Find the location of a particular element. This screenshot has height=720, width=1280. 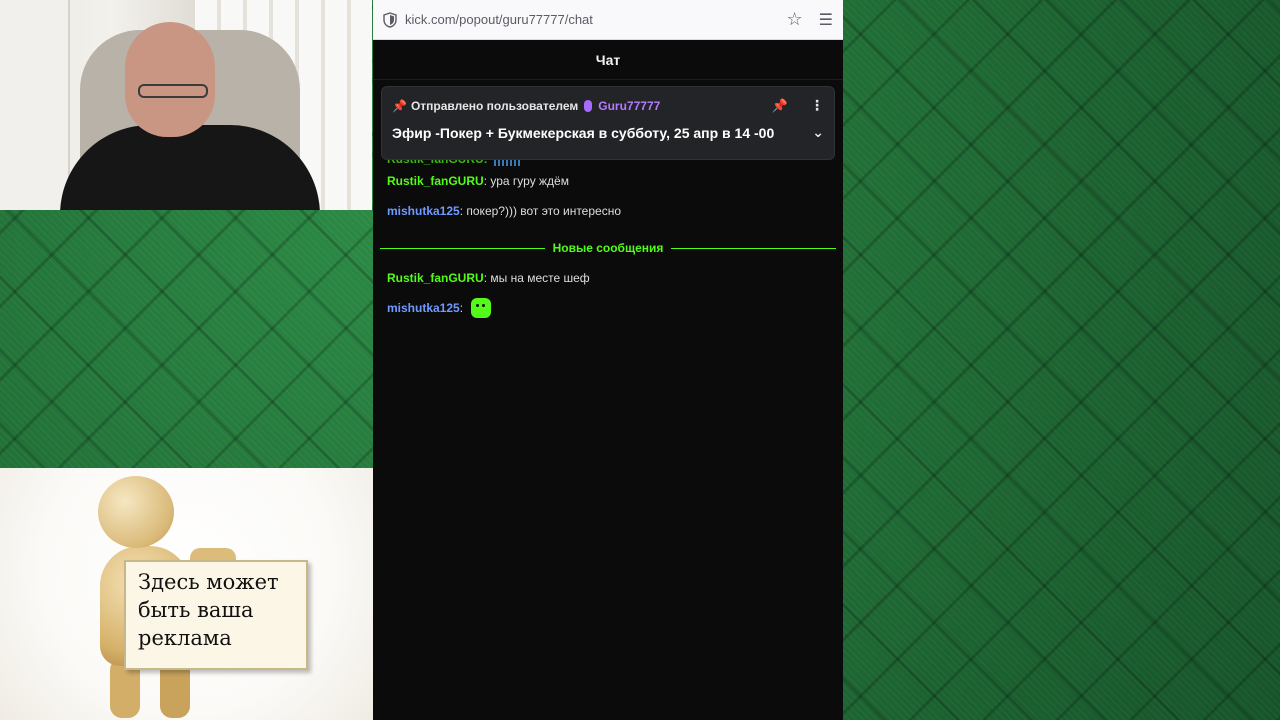

chat-message-text: ура гуру ждём is located at coordinates (528, 181).